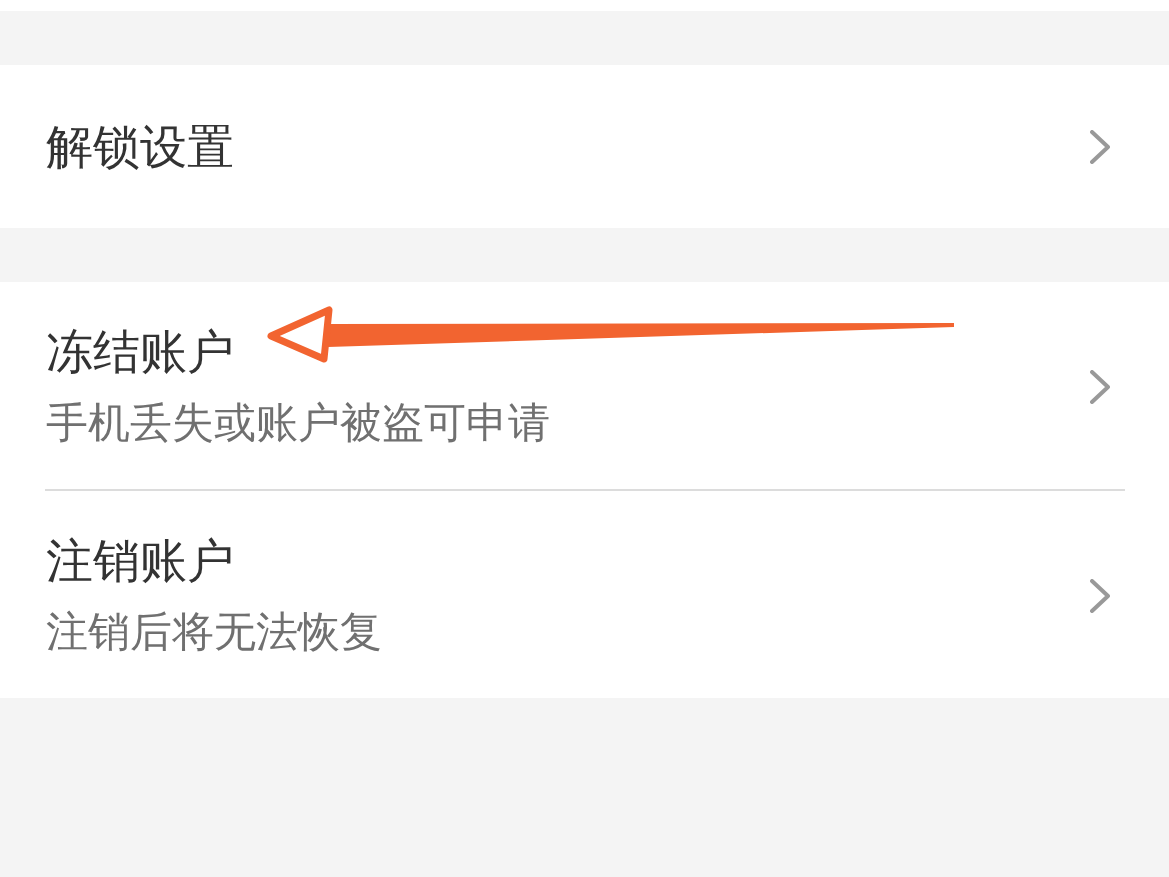 The height and width of the screenshot is (877, 1169). I want to click on item-title: 注销账户, so click(140, 561).